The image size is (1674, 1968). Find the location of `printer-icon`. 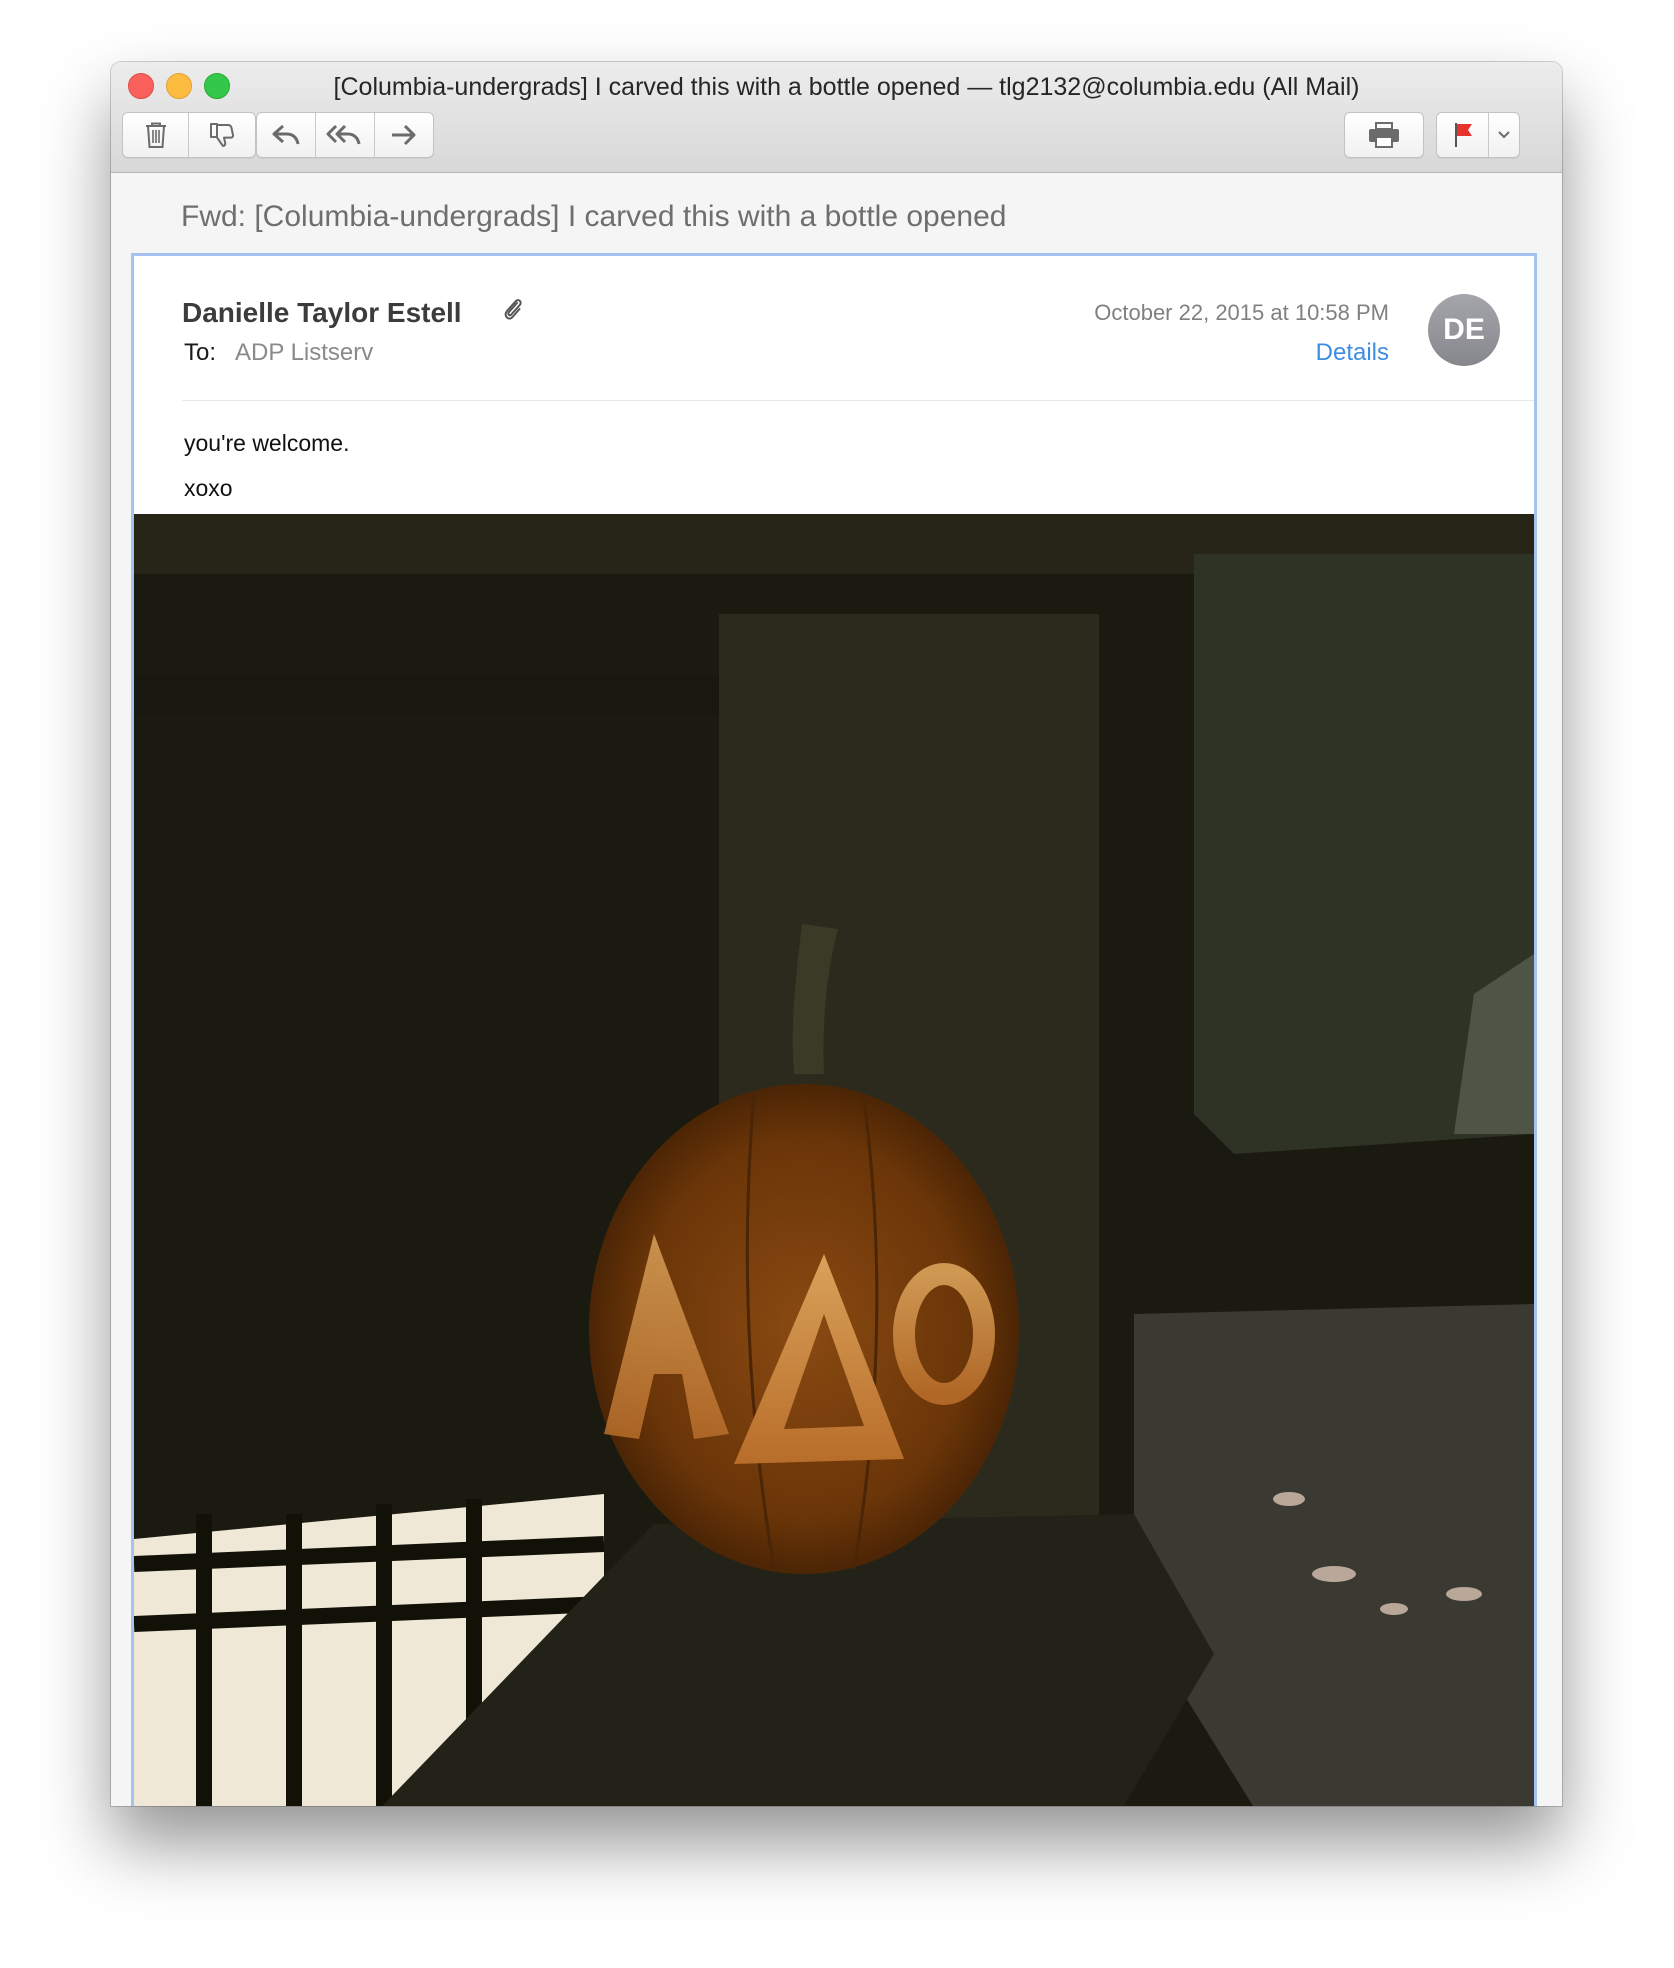

printer-icon is located at coordinates (1384, 135).